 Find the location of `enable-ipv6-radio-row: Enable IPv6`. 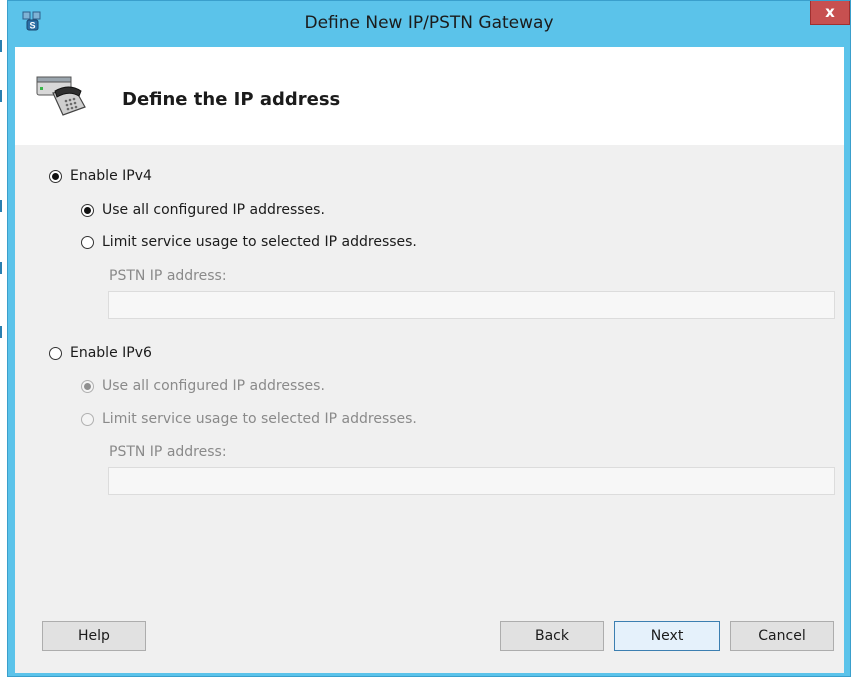

enable-ipv6-radio-row: Enable IPv6 is located at coordinates (100, 353).